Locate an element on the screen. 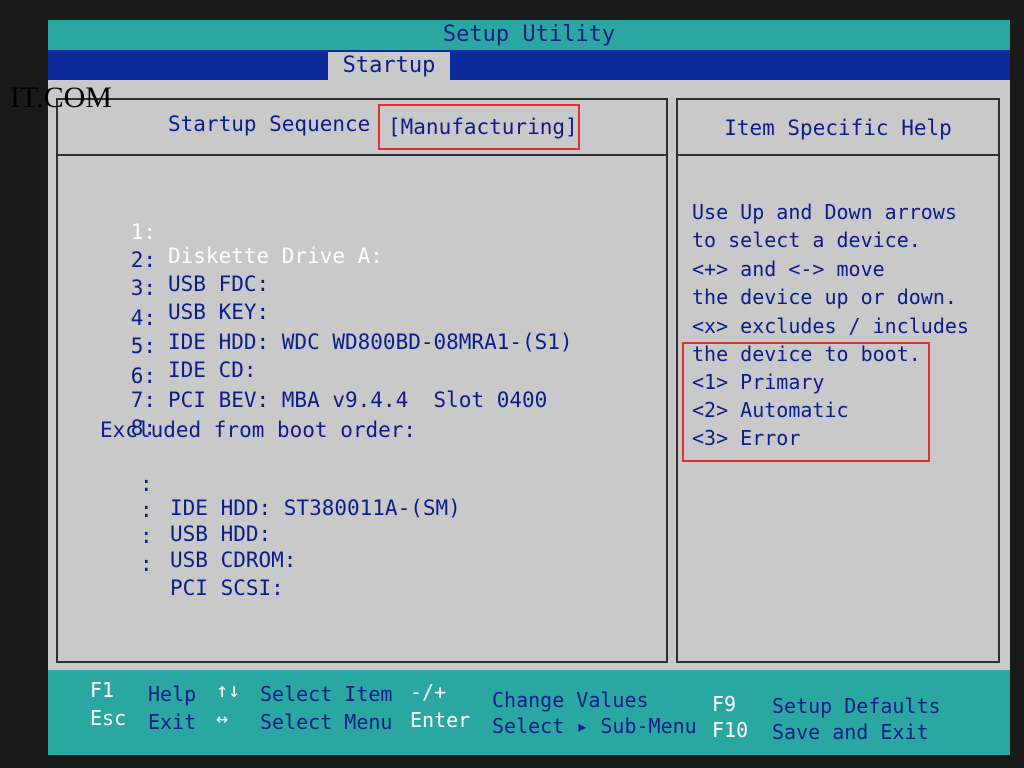 The width and height of the screenshot is (1024, 768). watermark-text: IT.COM is located at coordinates (61, 97).